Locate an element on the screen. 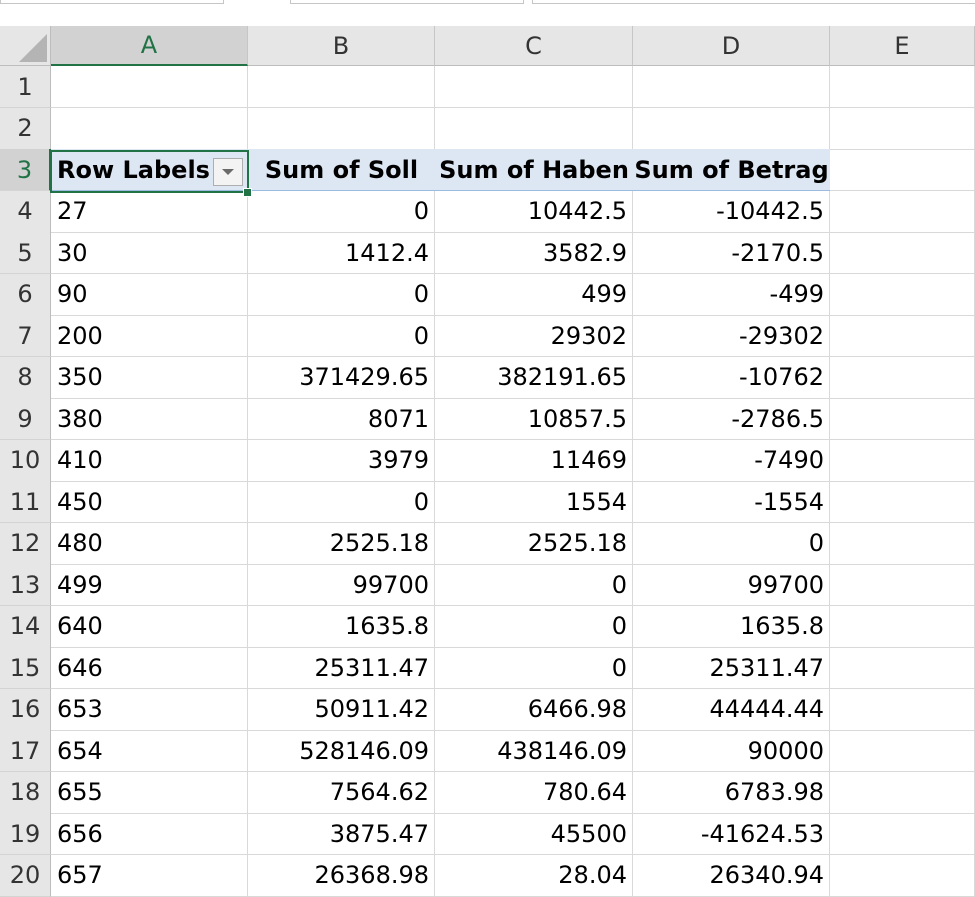 This screenshot has width=975, height=897. cell-d12: 0 is located at coordinates (731, 543).